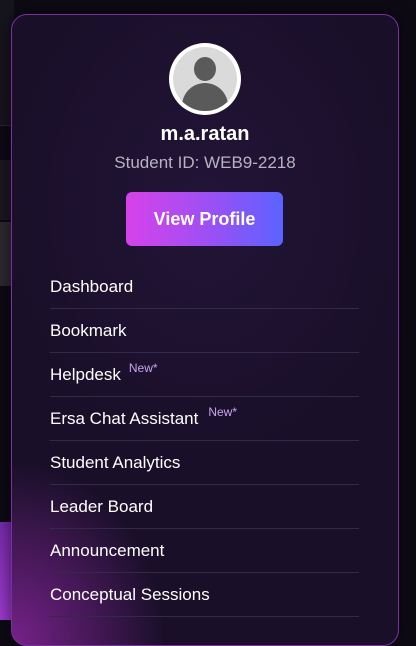  I want to click on menu-item-label: Ersa Chat Assistant, so click(124, 418).